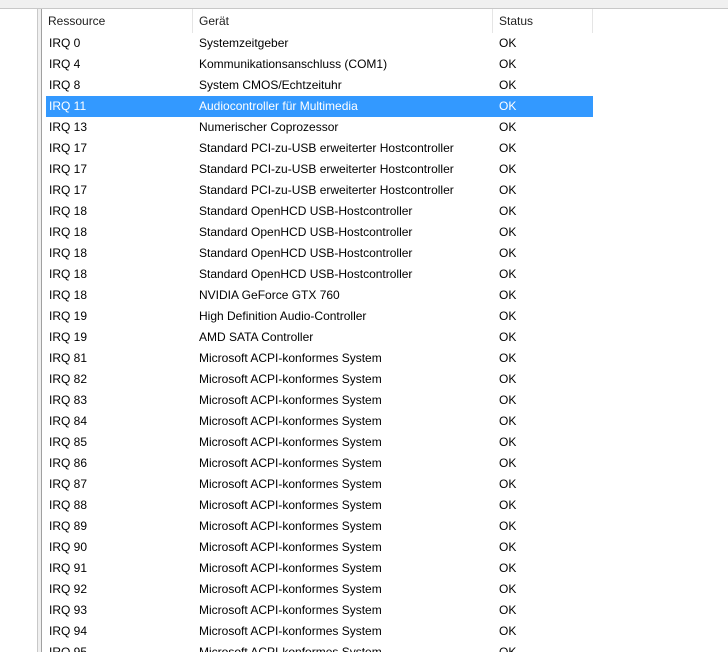 The width and height of the screenshot is (728, 652). I want to click on resource-cell: IRQ 87, so click(68, 484).